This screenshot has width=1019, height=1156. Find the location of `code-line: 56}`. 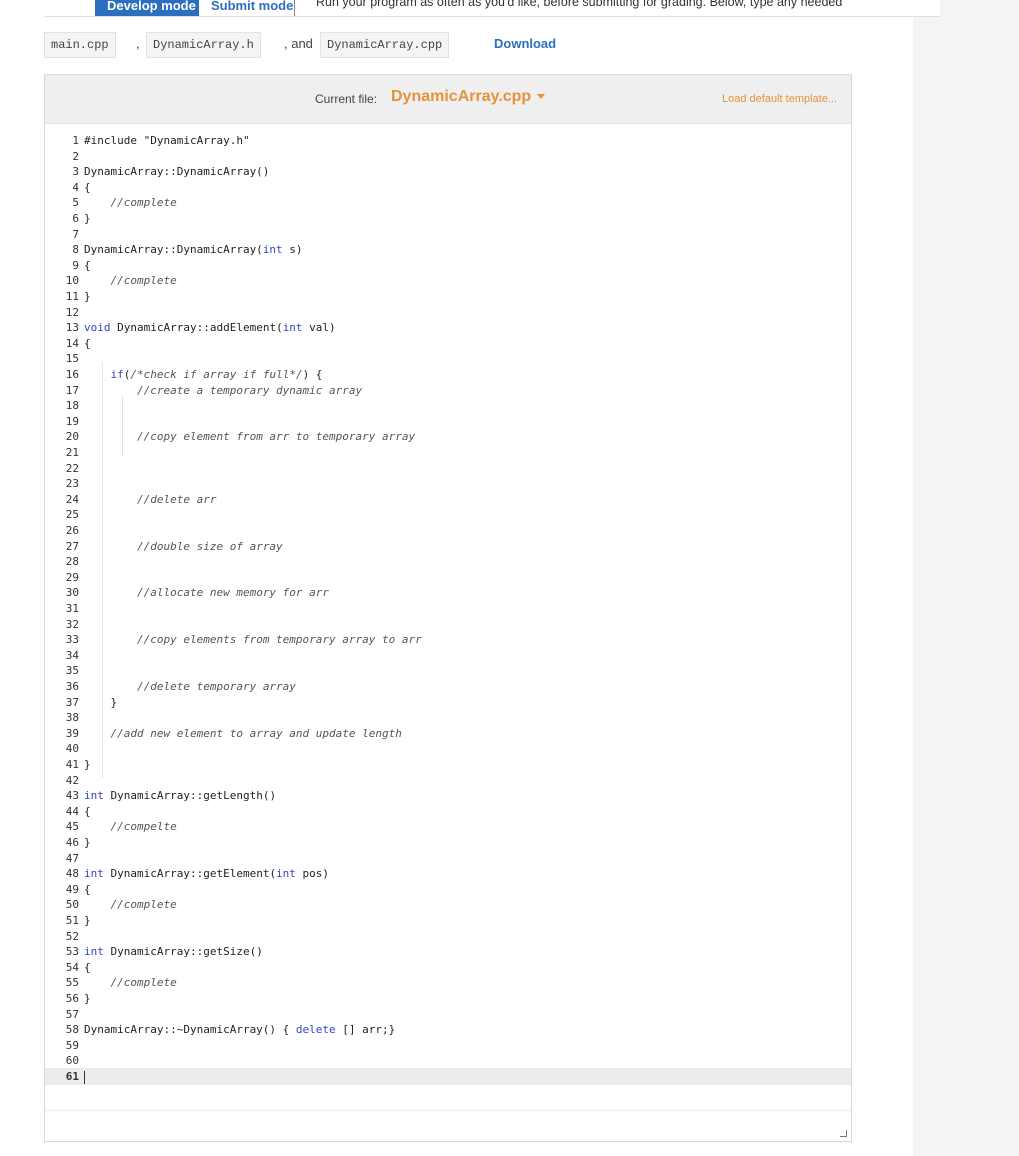

code-line: 56} is located at coordinates (448, 998).